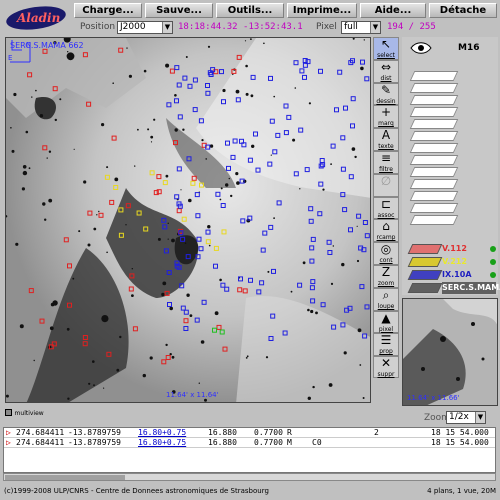 The height and width of the screenshot is (500, 500). What do you see at coordinates (222, 442) in the screenshot?
I see `cell-mag: 16.880` at bounding box center [222, 442].